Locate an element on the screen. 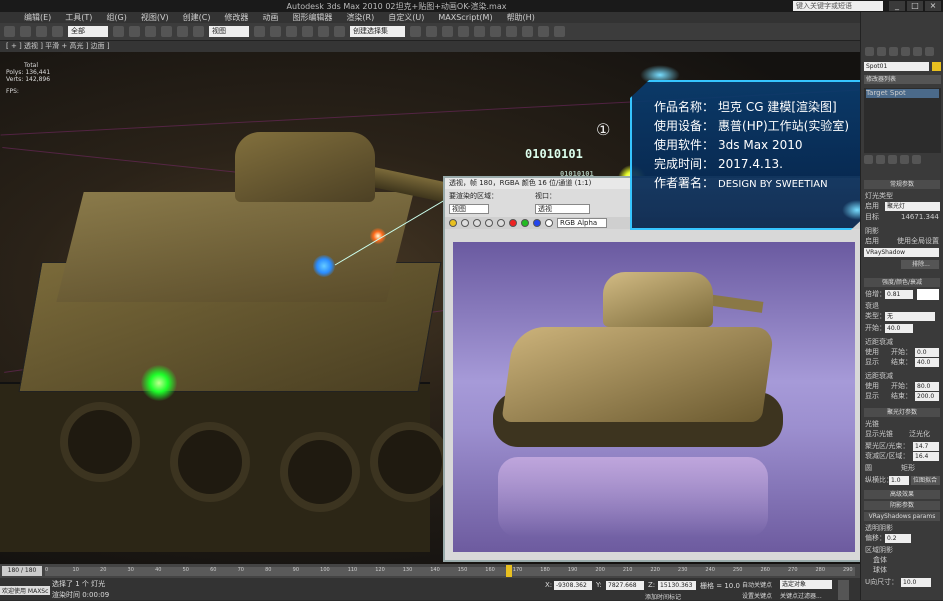  shadows-on-checkbox: 启用 is located at coordinates (872, 241).